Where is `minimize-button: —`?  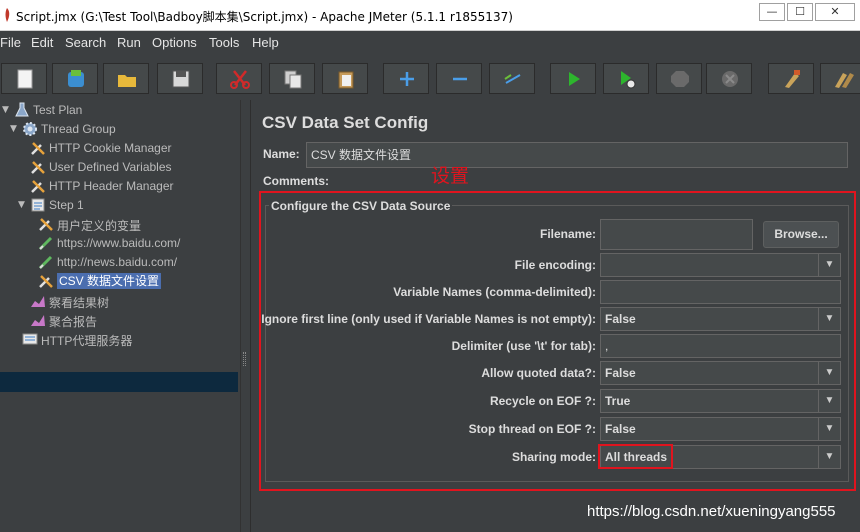 minimize-button: — is located at coordinates (772, 12).